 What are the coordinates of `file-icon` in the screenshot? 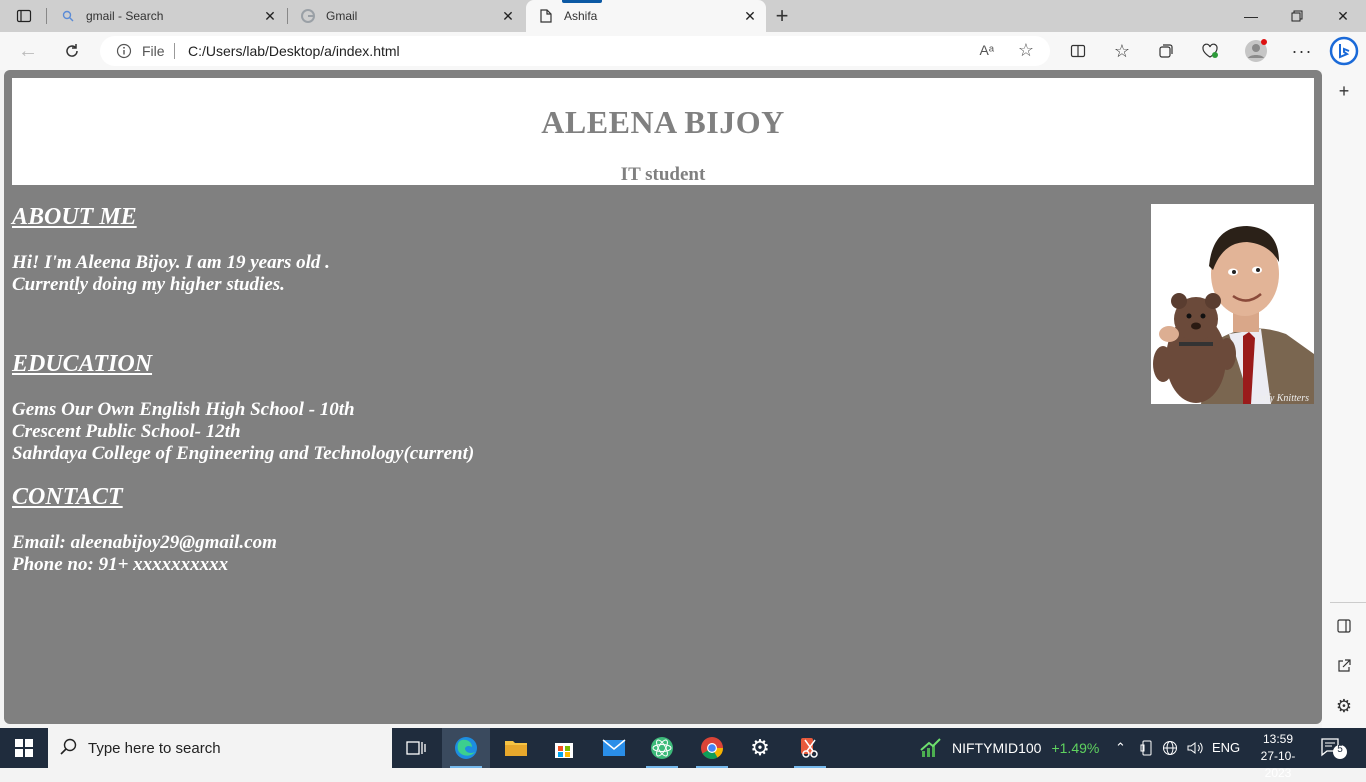 It's located at (546, 16).